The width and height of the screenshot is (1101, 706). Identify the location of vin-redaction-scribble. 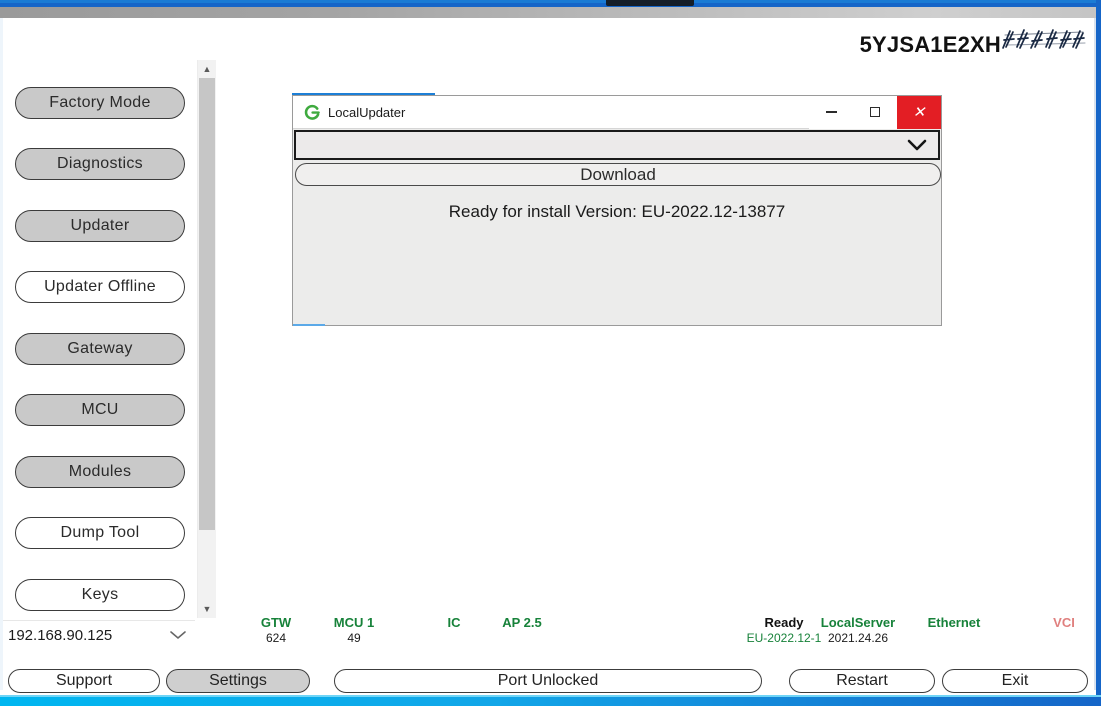
(1044, 39).